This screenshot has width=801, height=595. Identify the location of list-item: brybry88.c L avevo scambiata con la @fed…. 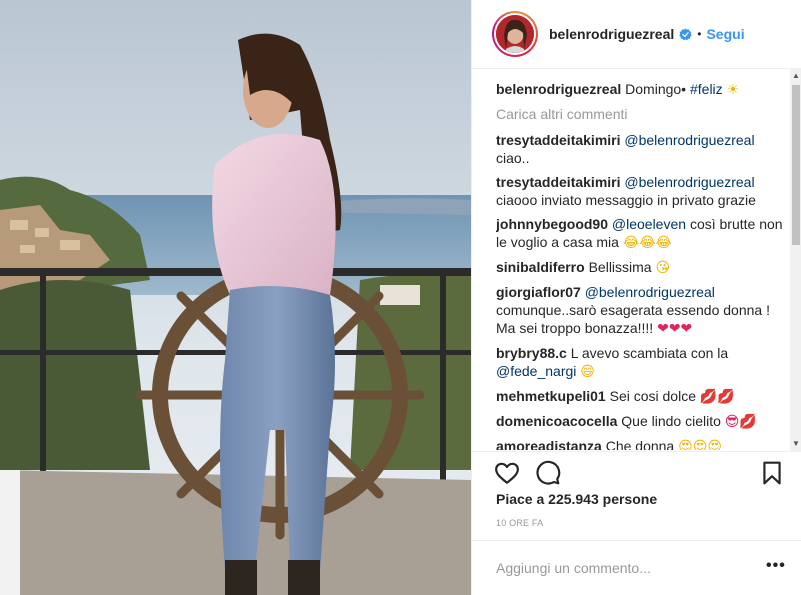
(641, 362).